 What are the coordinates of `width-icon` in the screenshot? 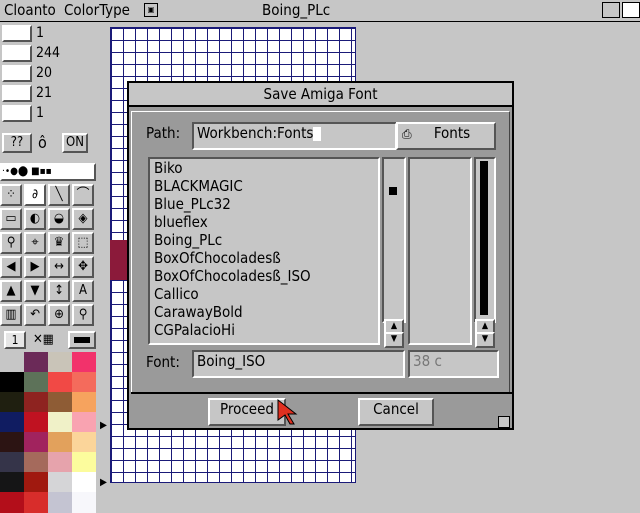 It's located at (17, 73).